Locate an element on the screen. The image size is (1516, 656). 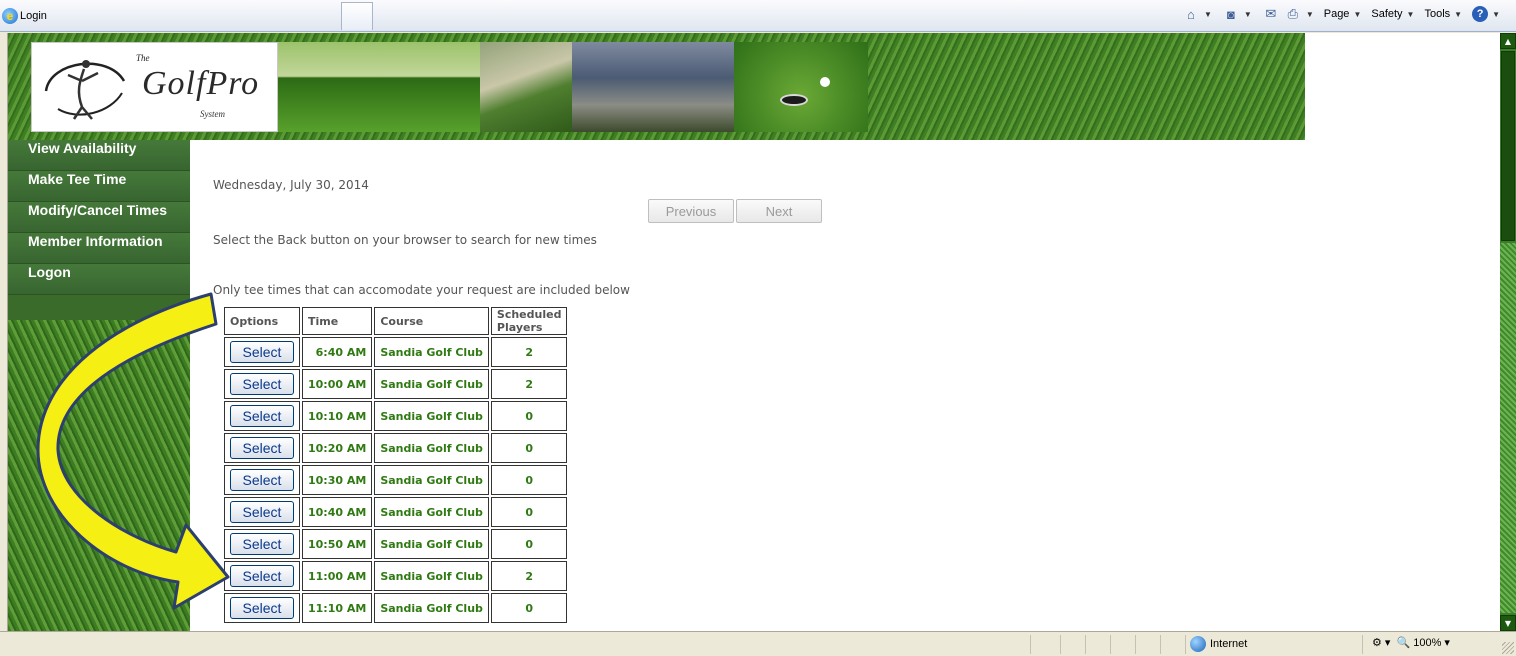
table-row: Select 10:50 AM Sandia Golf Club 0 is located at coordinates (396, 544).